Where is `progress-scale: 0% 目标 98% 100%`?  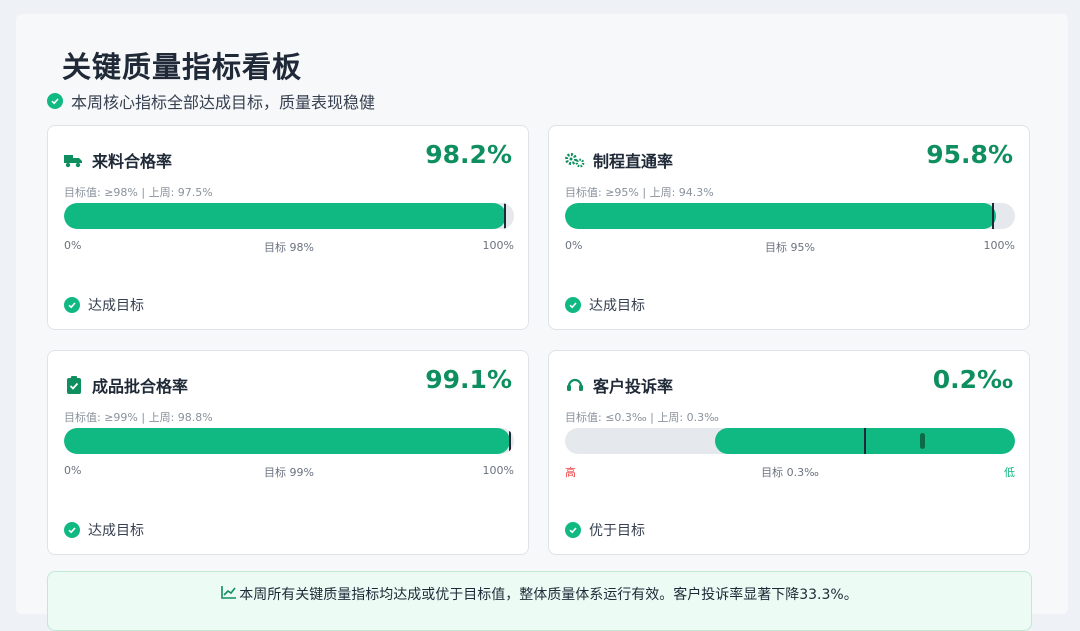 progress-scale: 0% 目标 98% 100% is located at coordinates (289, 246).